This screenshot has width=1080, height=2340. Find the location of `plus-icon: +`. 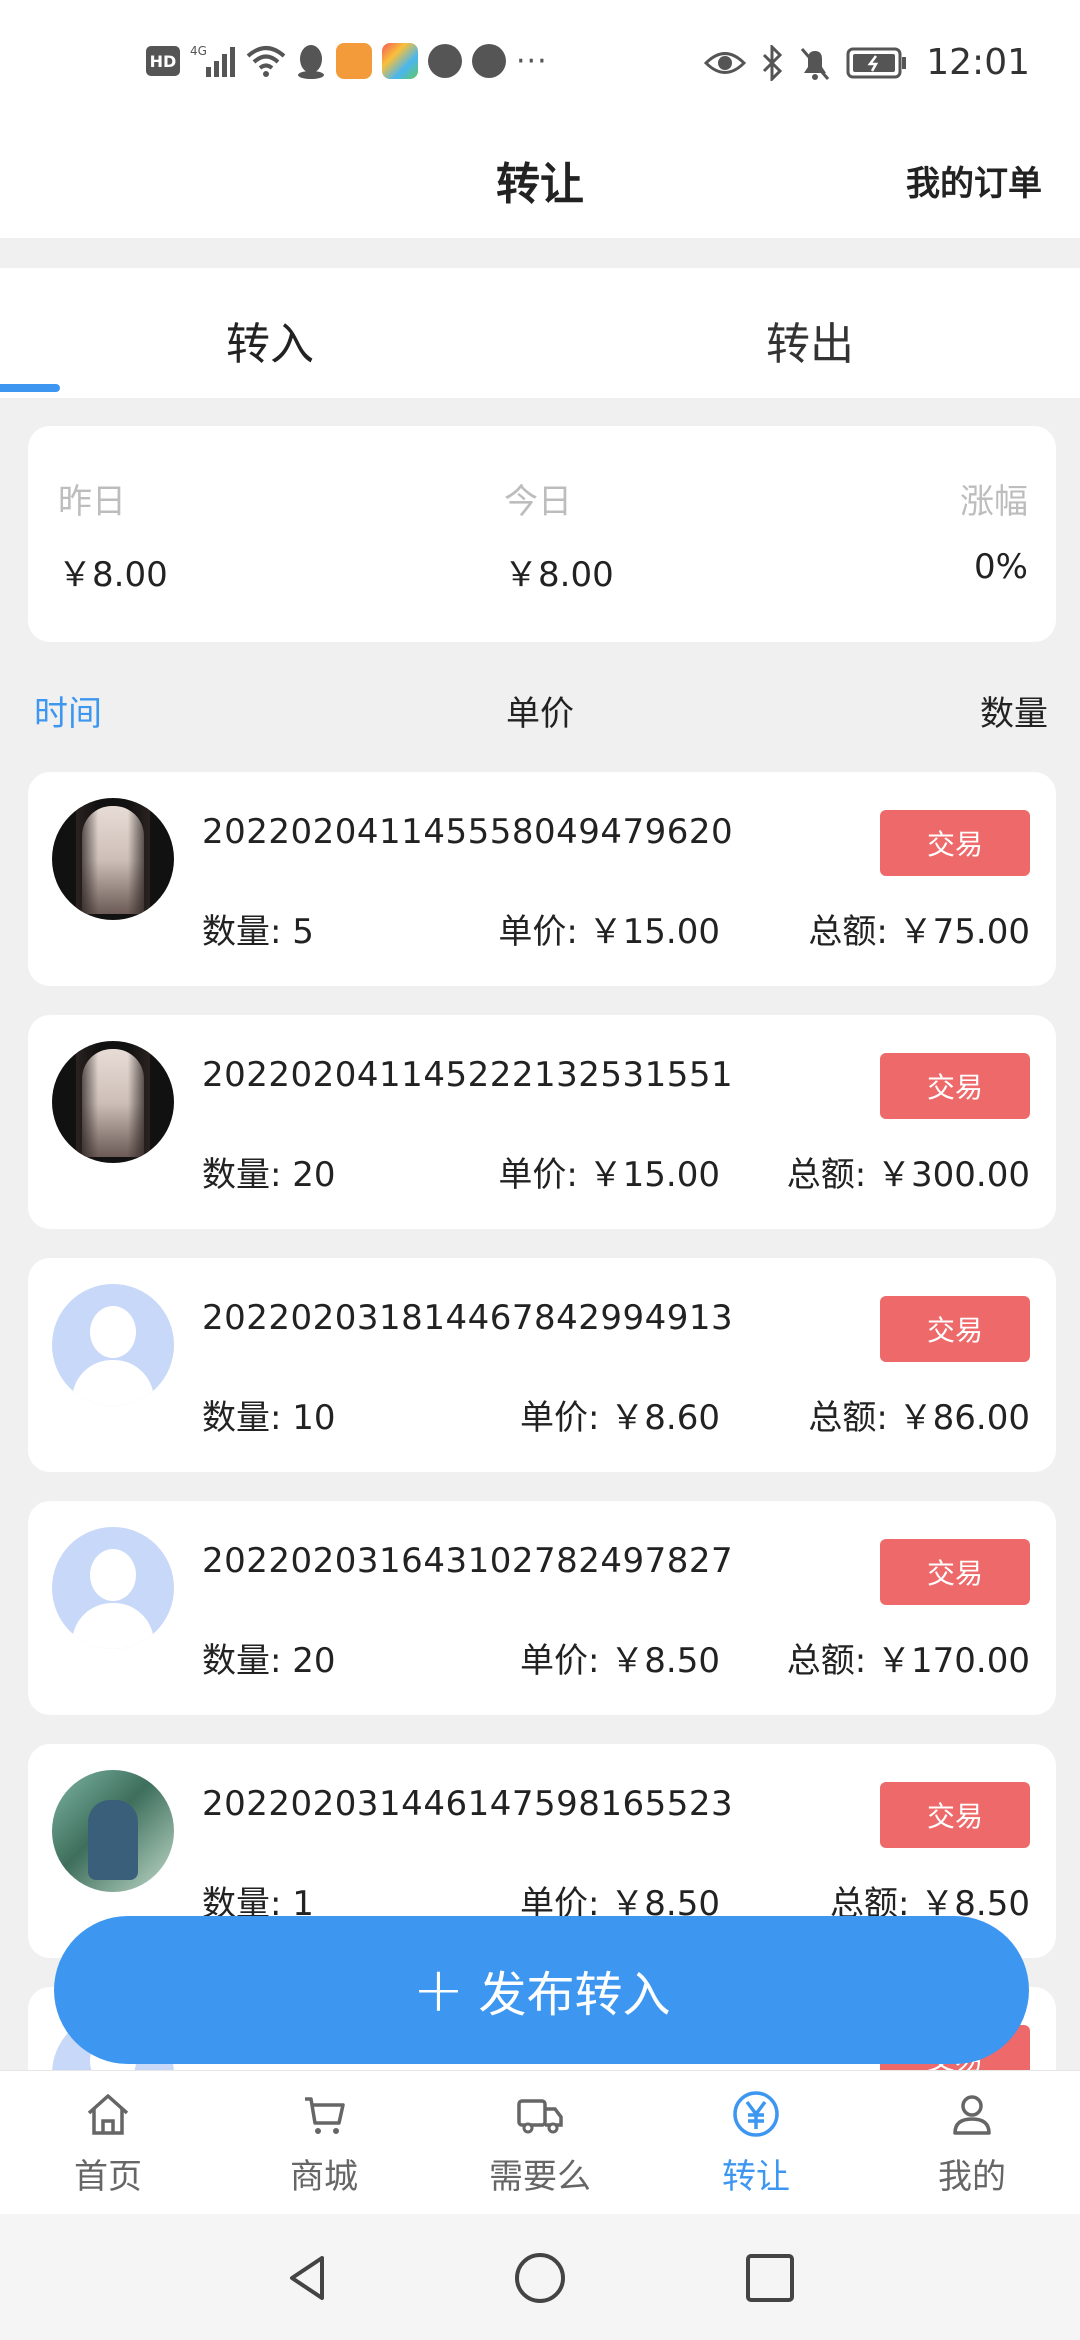

plus-icon: + is located at coordinates (438, 1989).